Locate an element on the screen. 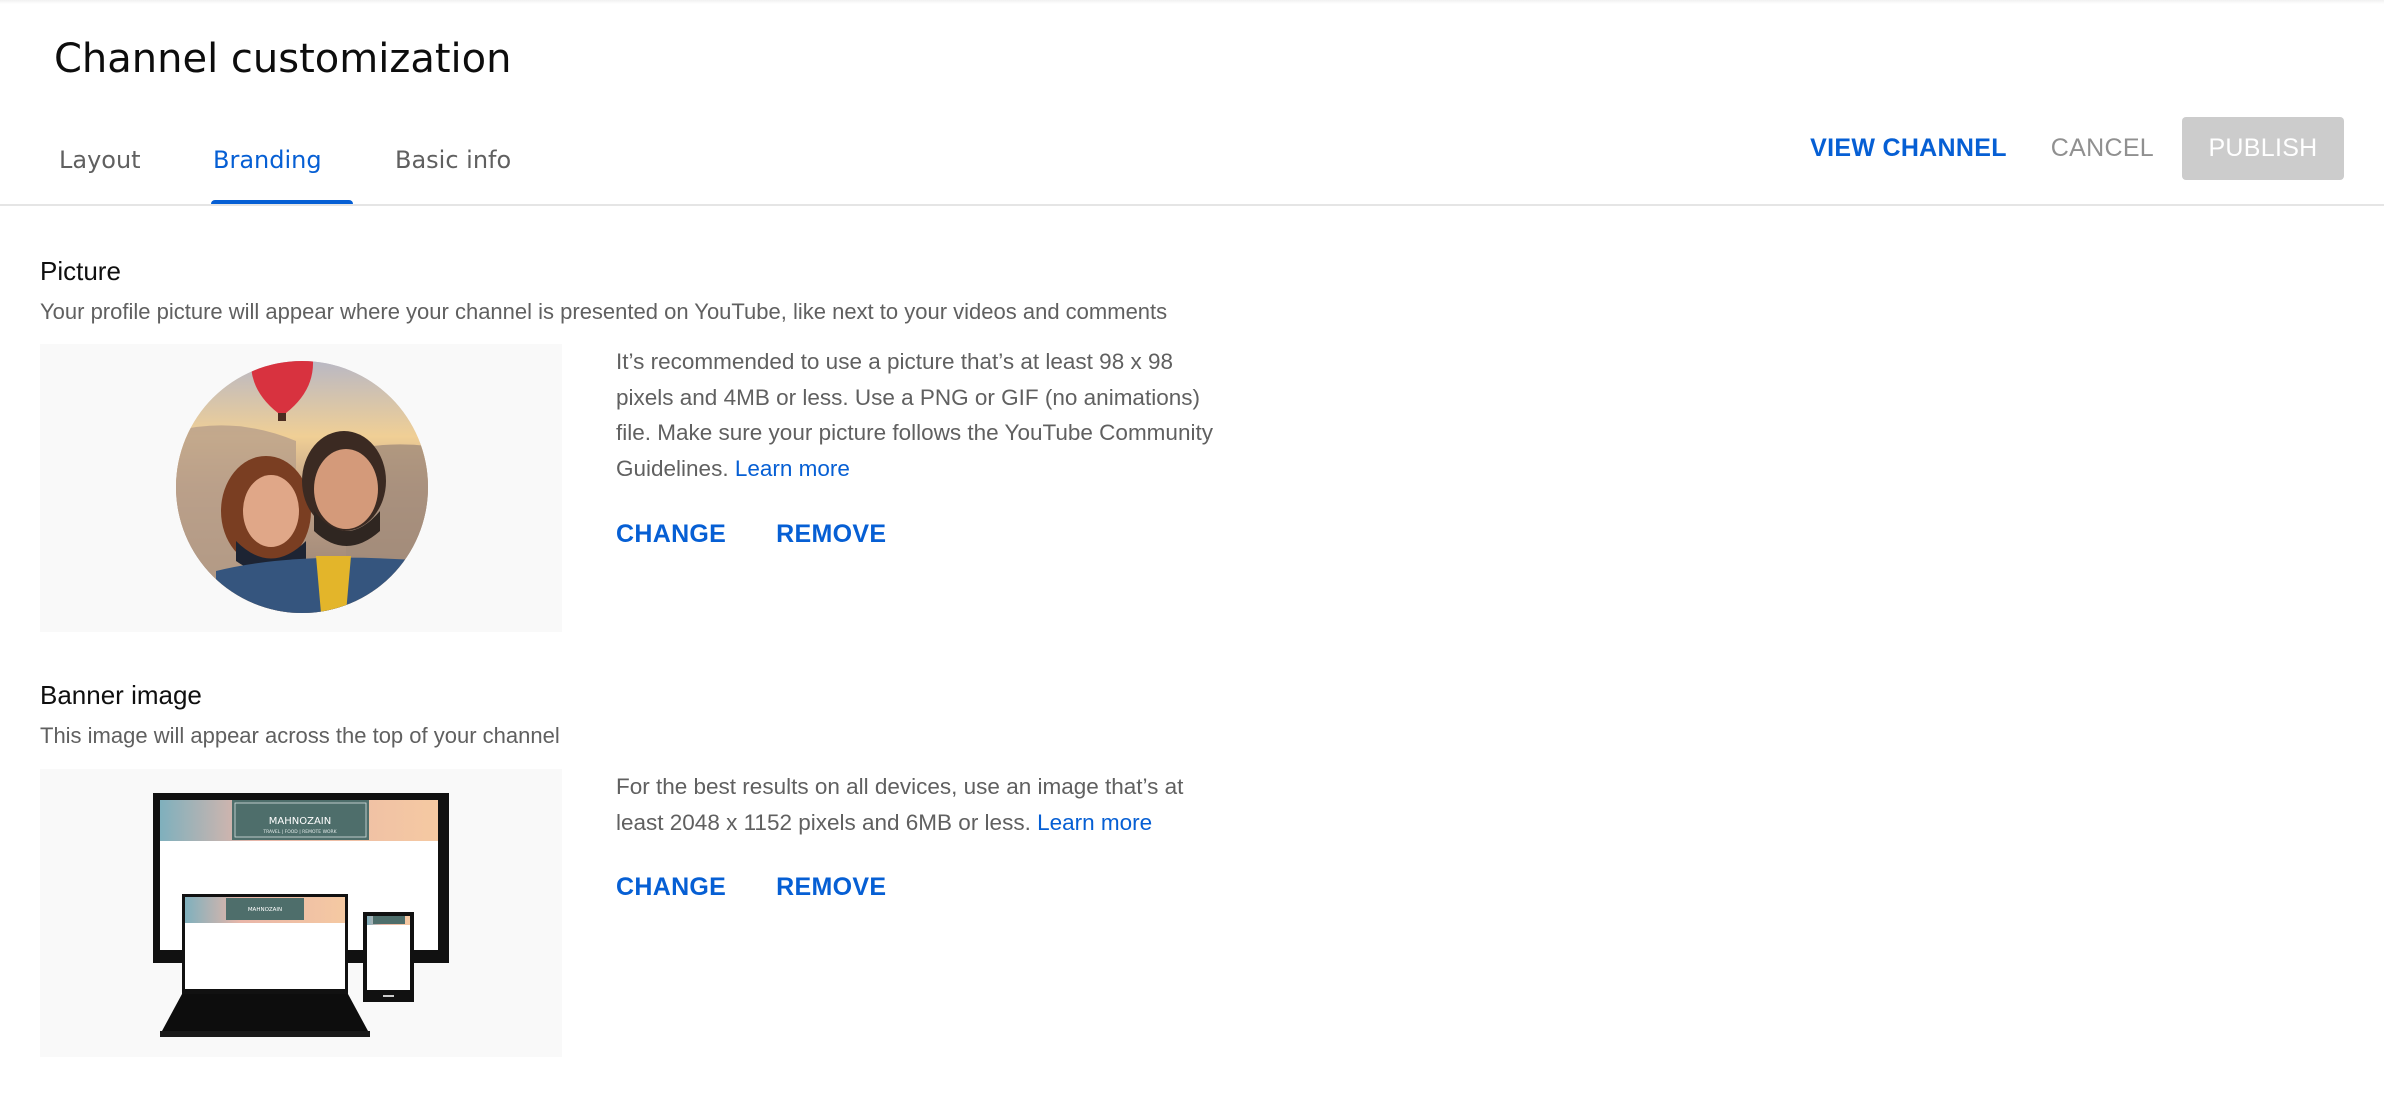 The width and height of the screenshot is (2384, 1098). picture-actions: CHANGE REMOVE is located at coordinates (751, 534).